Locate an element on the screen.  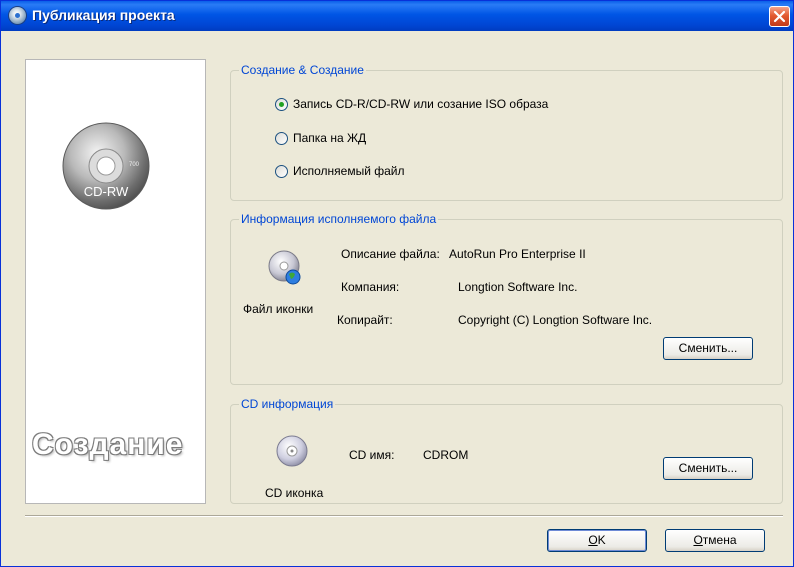
radio-executable-label: Исполняемый файл is located at coordinates (349, 171).